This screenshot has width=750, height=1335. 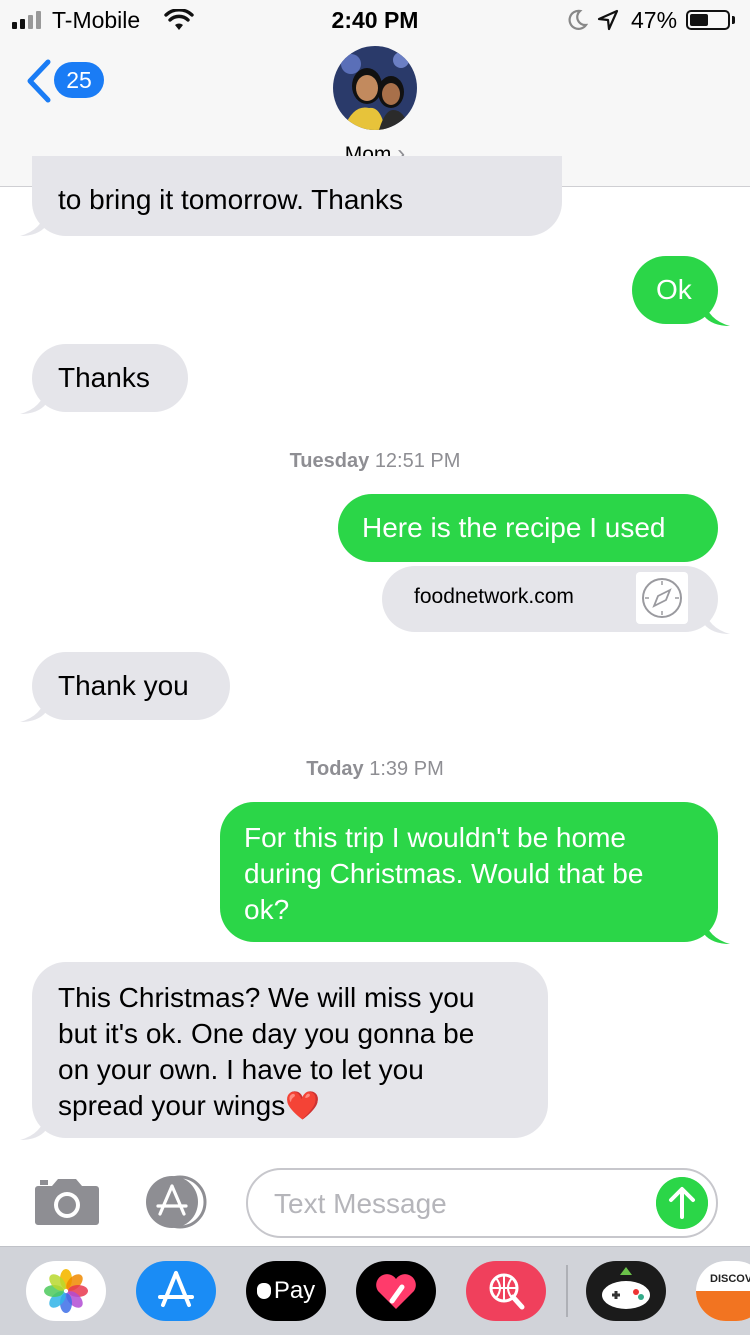 I want to click on app-store-icon, so click(x=176, y=1202).